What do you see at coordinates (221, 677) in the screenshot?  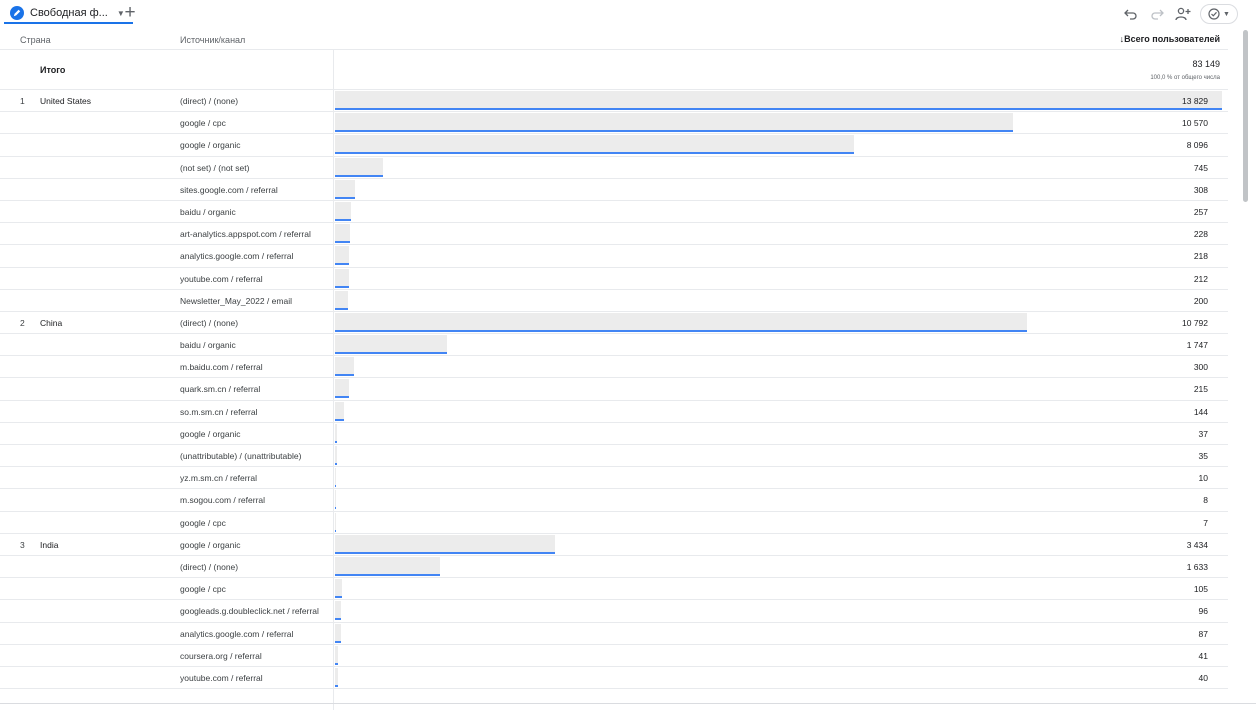 I see `source-cell: youtube.com / referral` at bounding box center [221, 677].